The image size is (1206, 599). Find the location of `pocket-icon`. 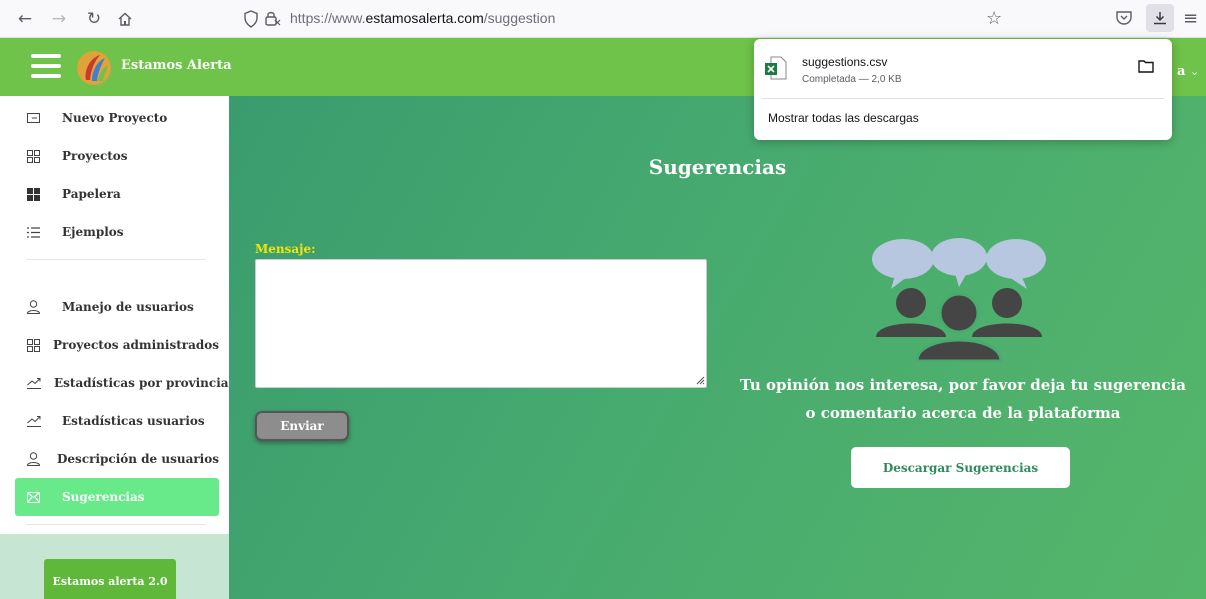

pocket-icon is located at coordinates (1124, 18).